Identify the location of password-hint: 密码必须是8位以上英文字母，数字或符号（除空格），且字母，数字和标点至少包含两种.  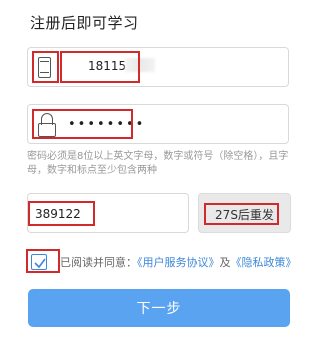
(158, 163).